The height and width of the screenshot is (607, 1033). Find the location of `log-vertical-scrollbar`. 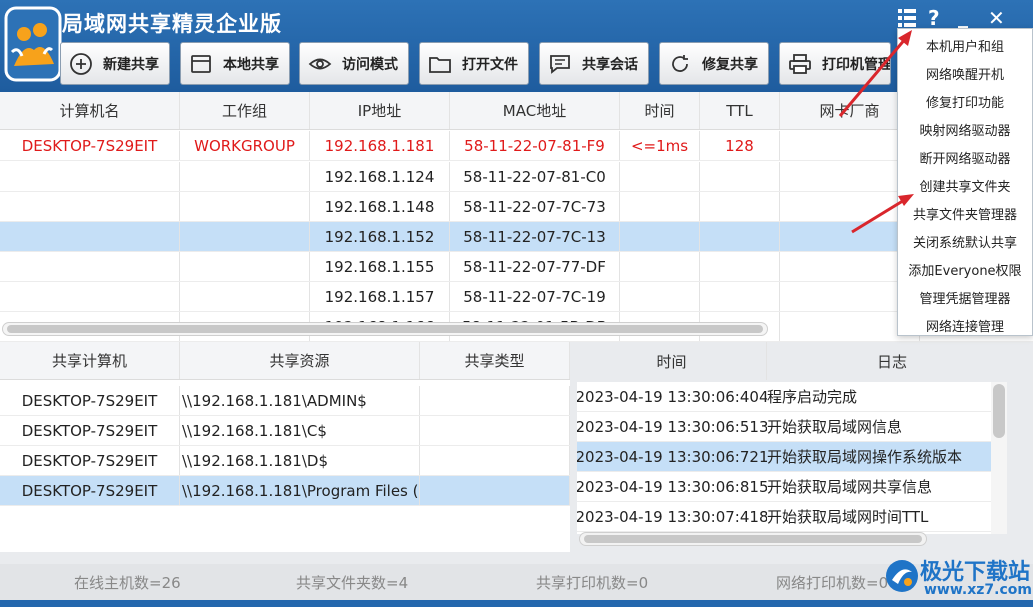

log-vertical-scrollbar is located at coordinates (999, 458).